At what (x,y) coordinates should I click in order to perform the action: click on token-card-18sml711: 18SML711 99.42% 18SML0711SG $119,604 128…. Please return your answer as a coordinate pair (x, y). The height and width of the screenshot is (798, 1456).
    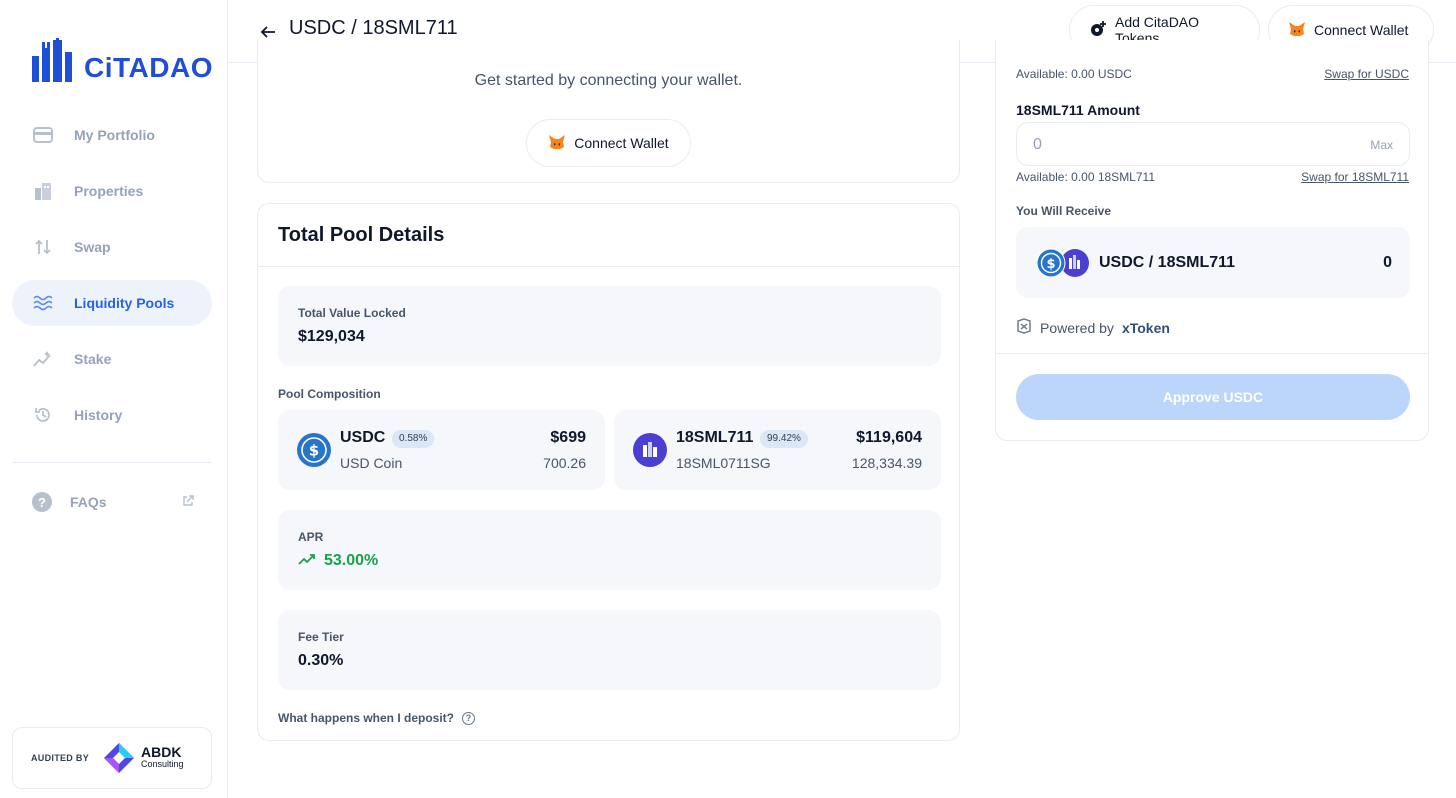
    Looking at the image, I should click on (777, 450).